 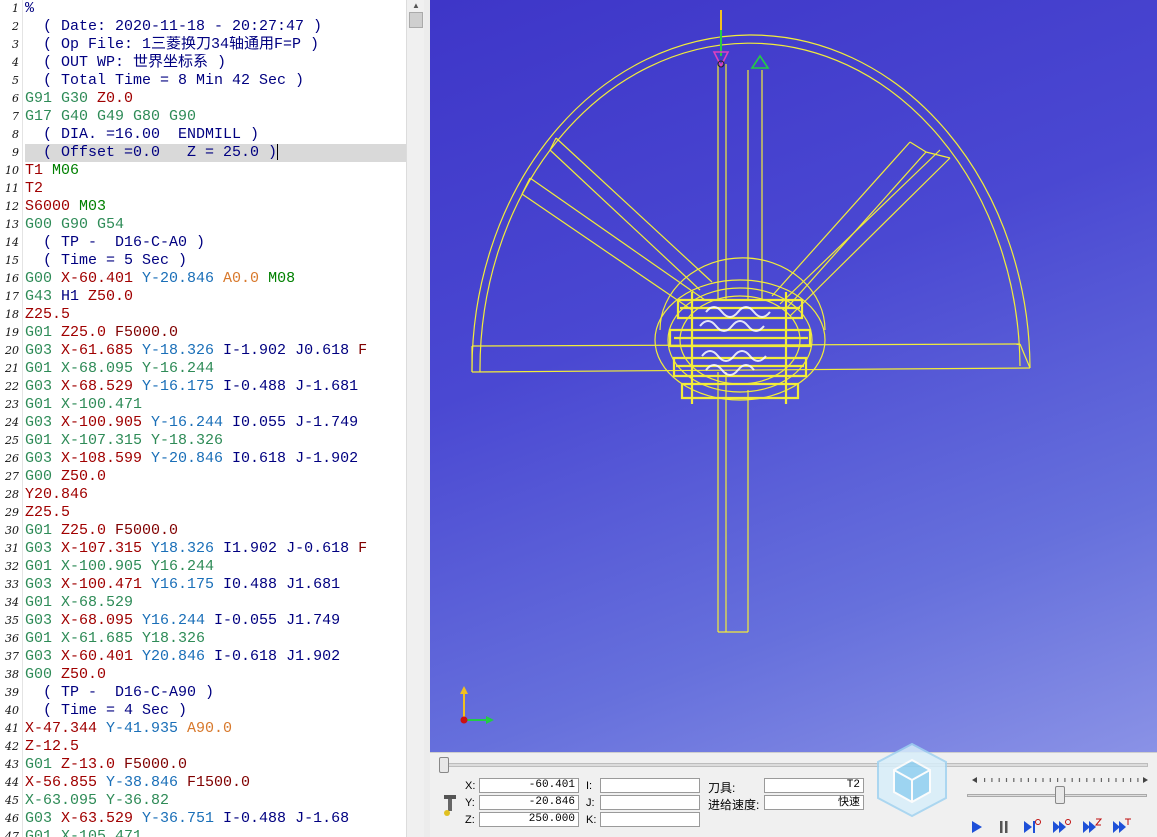 What do you see at coordinates (147, 782) in the screenshot?
I see `code-token: Y-38.846` at bounding box center [147, 782].